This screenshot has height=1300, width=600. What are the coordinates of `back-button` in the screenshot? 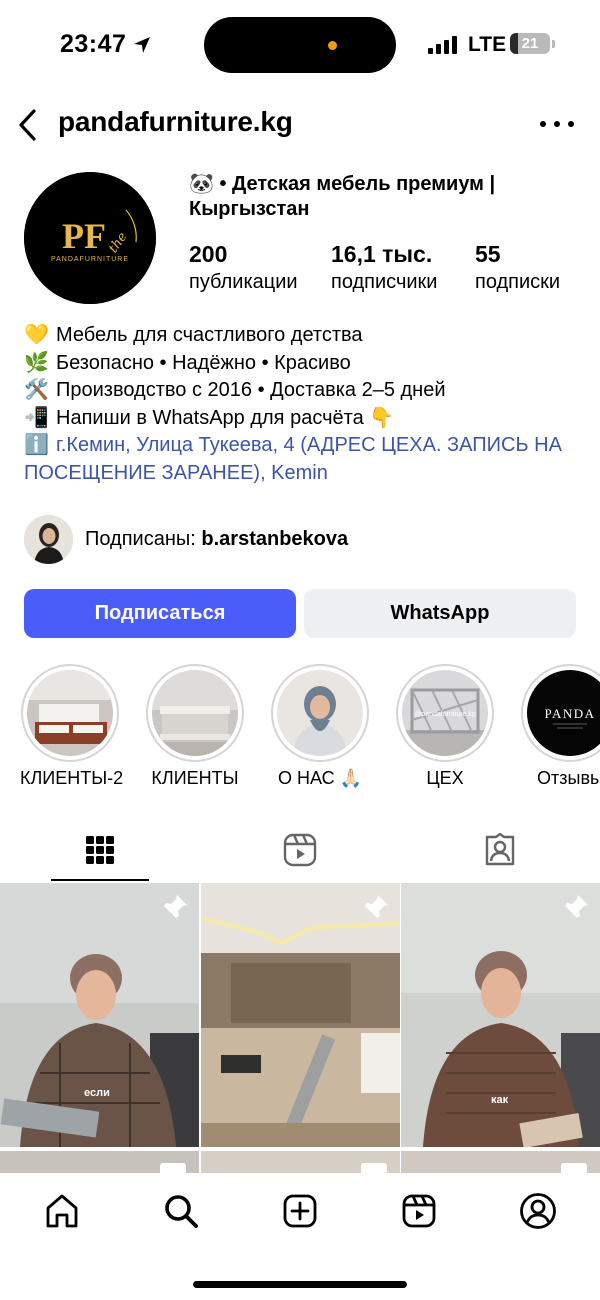 It's located at (27, 125).